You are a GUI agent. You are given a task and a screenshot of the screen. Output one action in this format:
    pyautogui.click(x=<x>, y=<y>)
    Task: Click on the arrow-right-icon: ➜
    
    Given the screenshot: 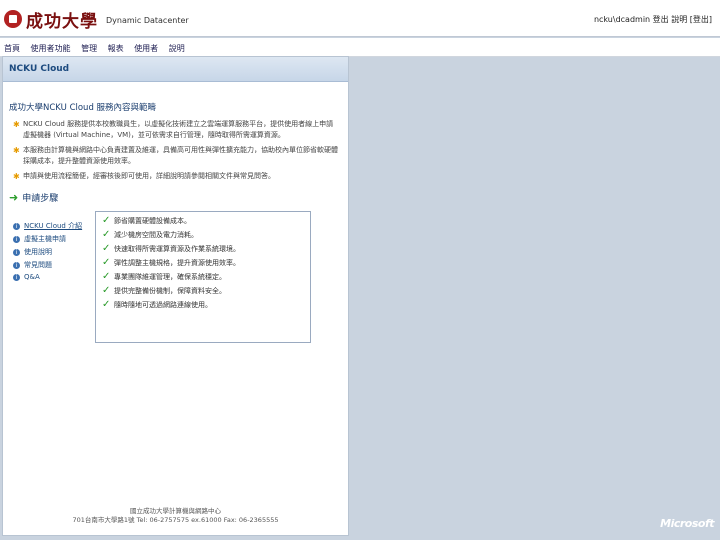 What is the action you would take?
    pyautogui.click(x=14, y=197)
    